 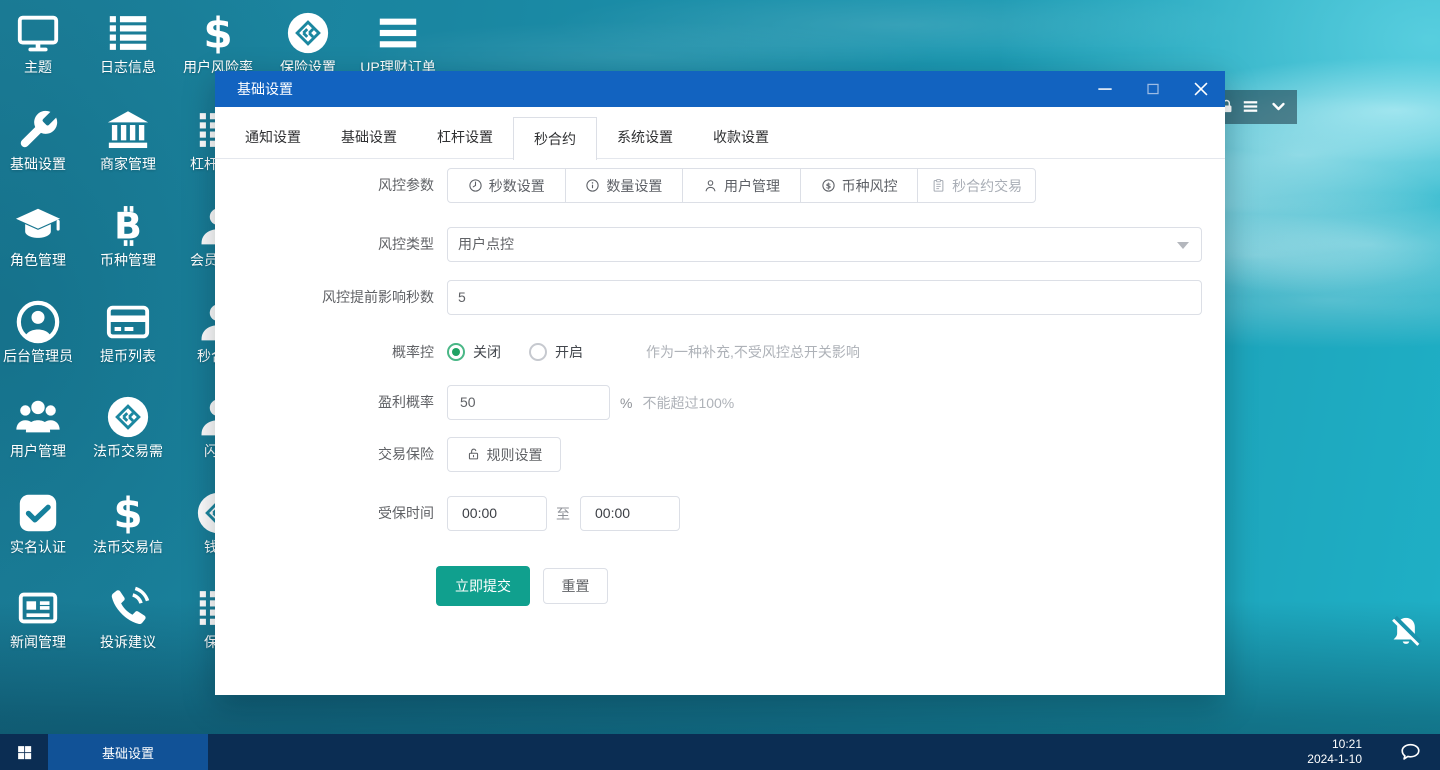 I want to click on desktop-icon-label: 用户管理, so click(x=38, y=451).